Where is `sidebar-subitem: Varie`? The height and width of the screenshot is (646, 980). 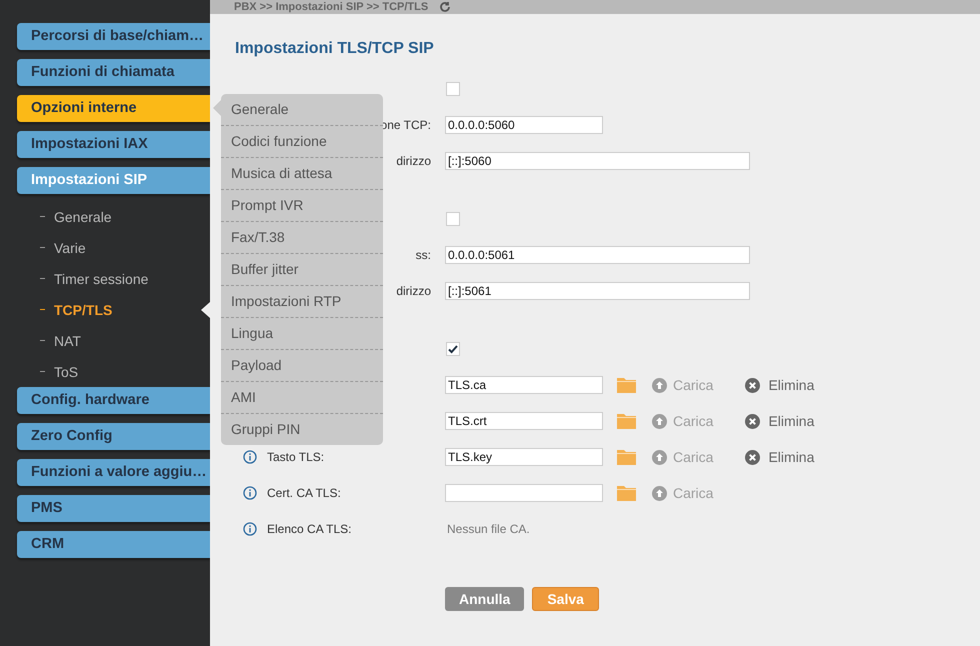
sidebar-subitem: Varie is located at coordinates (70, 248).